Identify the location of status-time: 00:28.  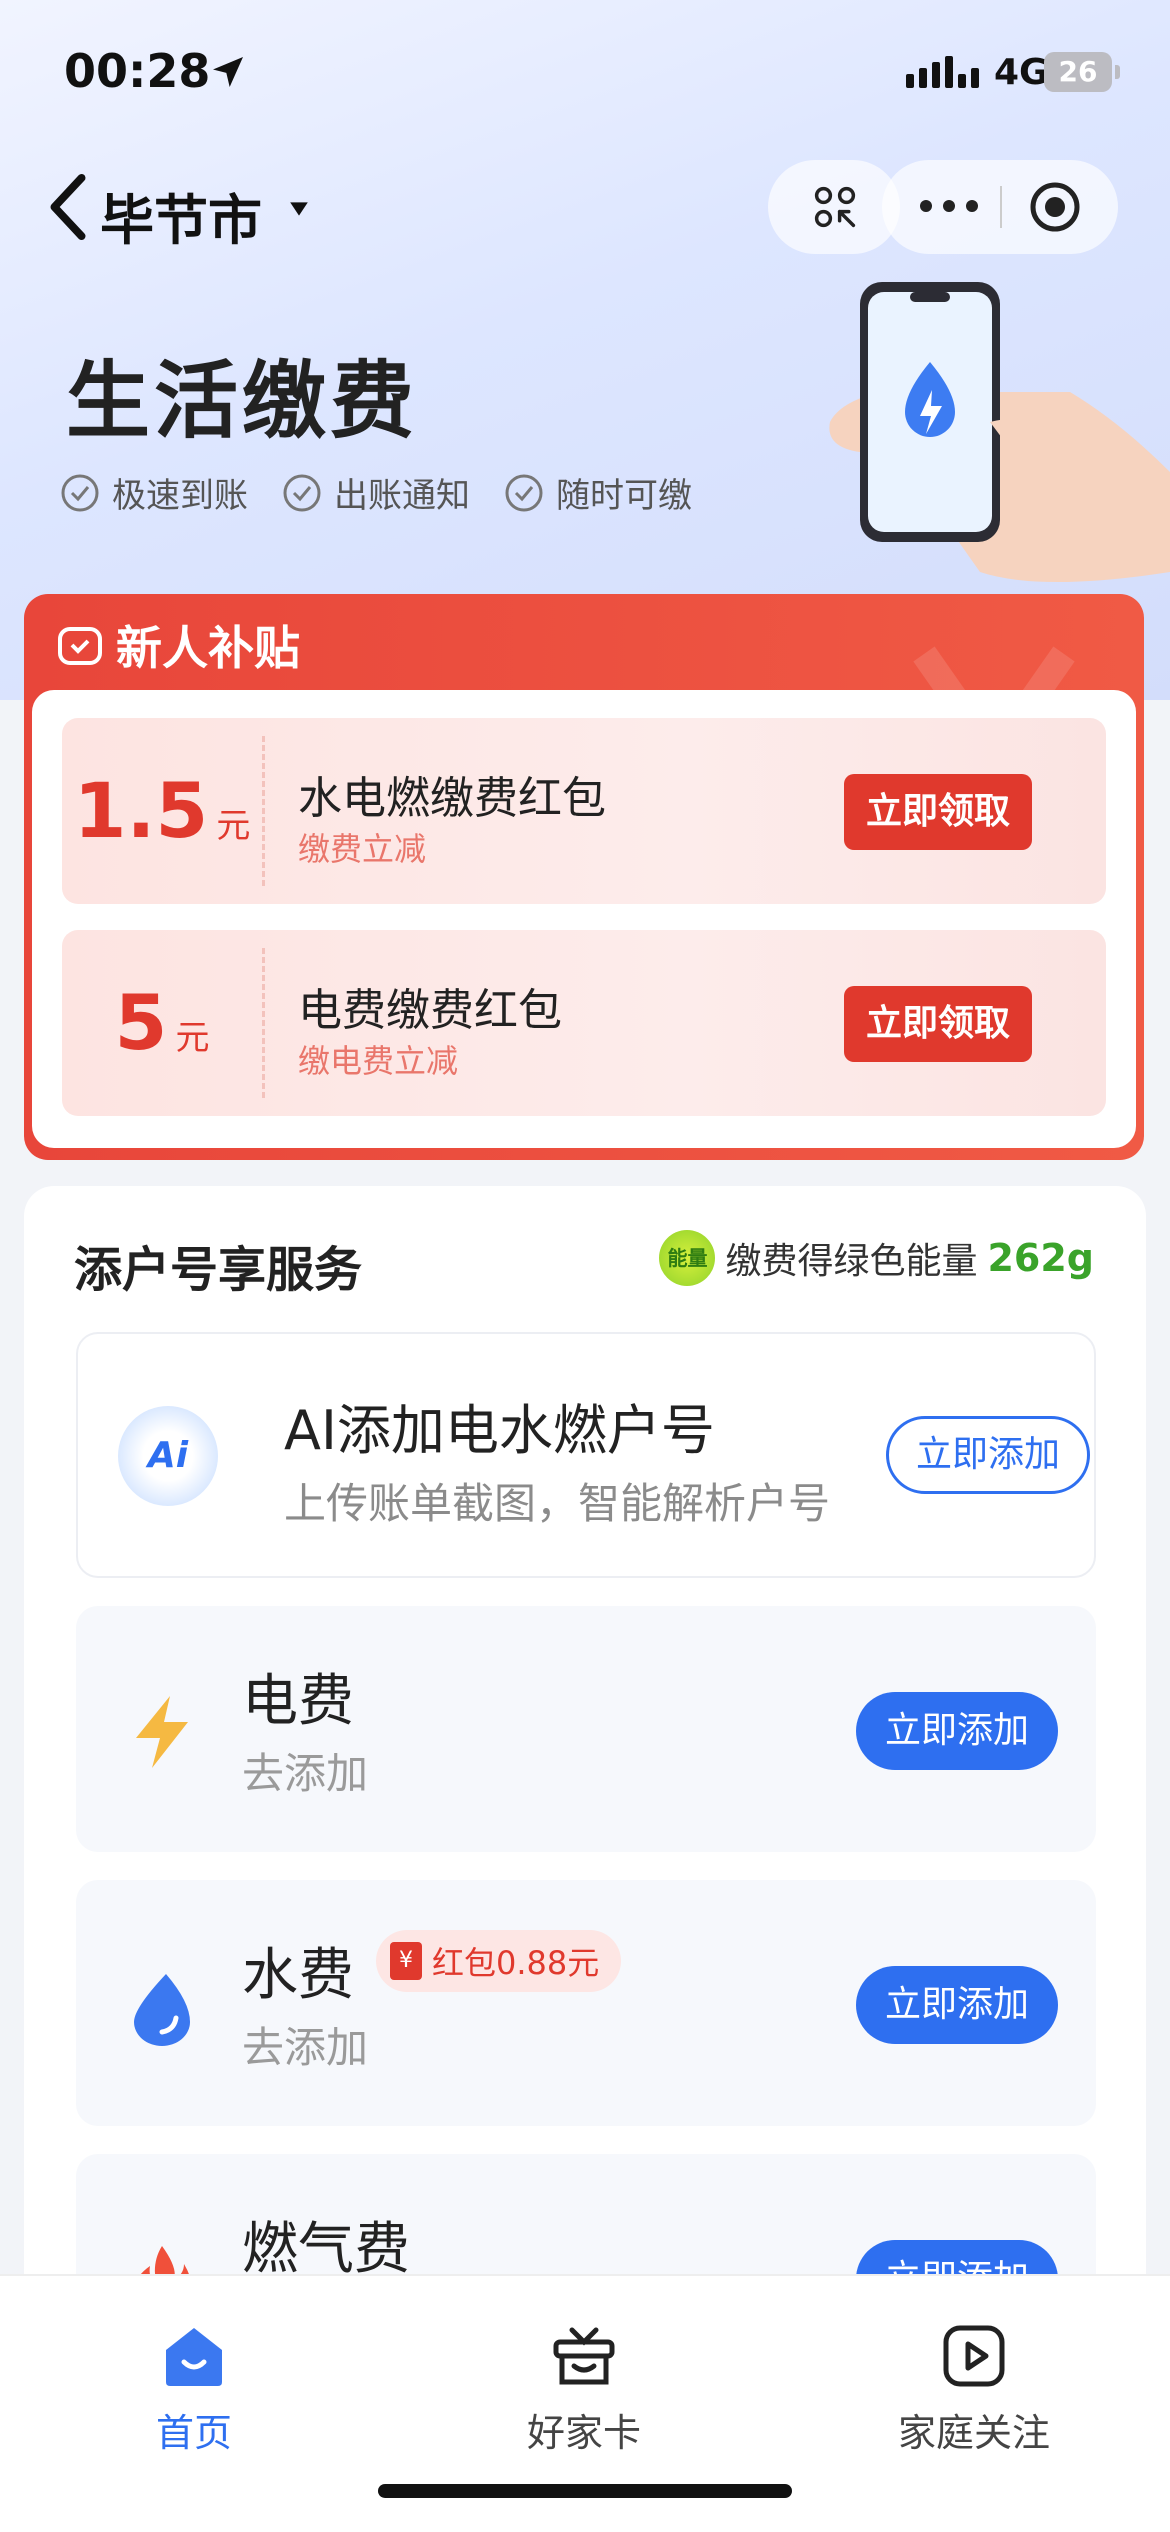
(137, 71).